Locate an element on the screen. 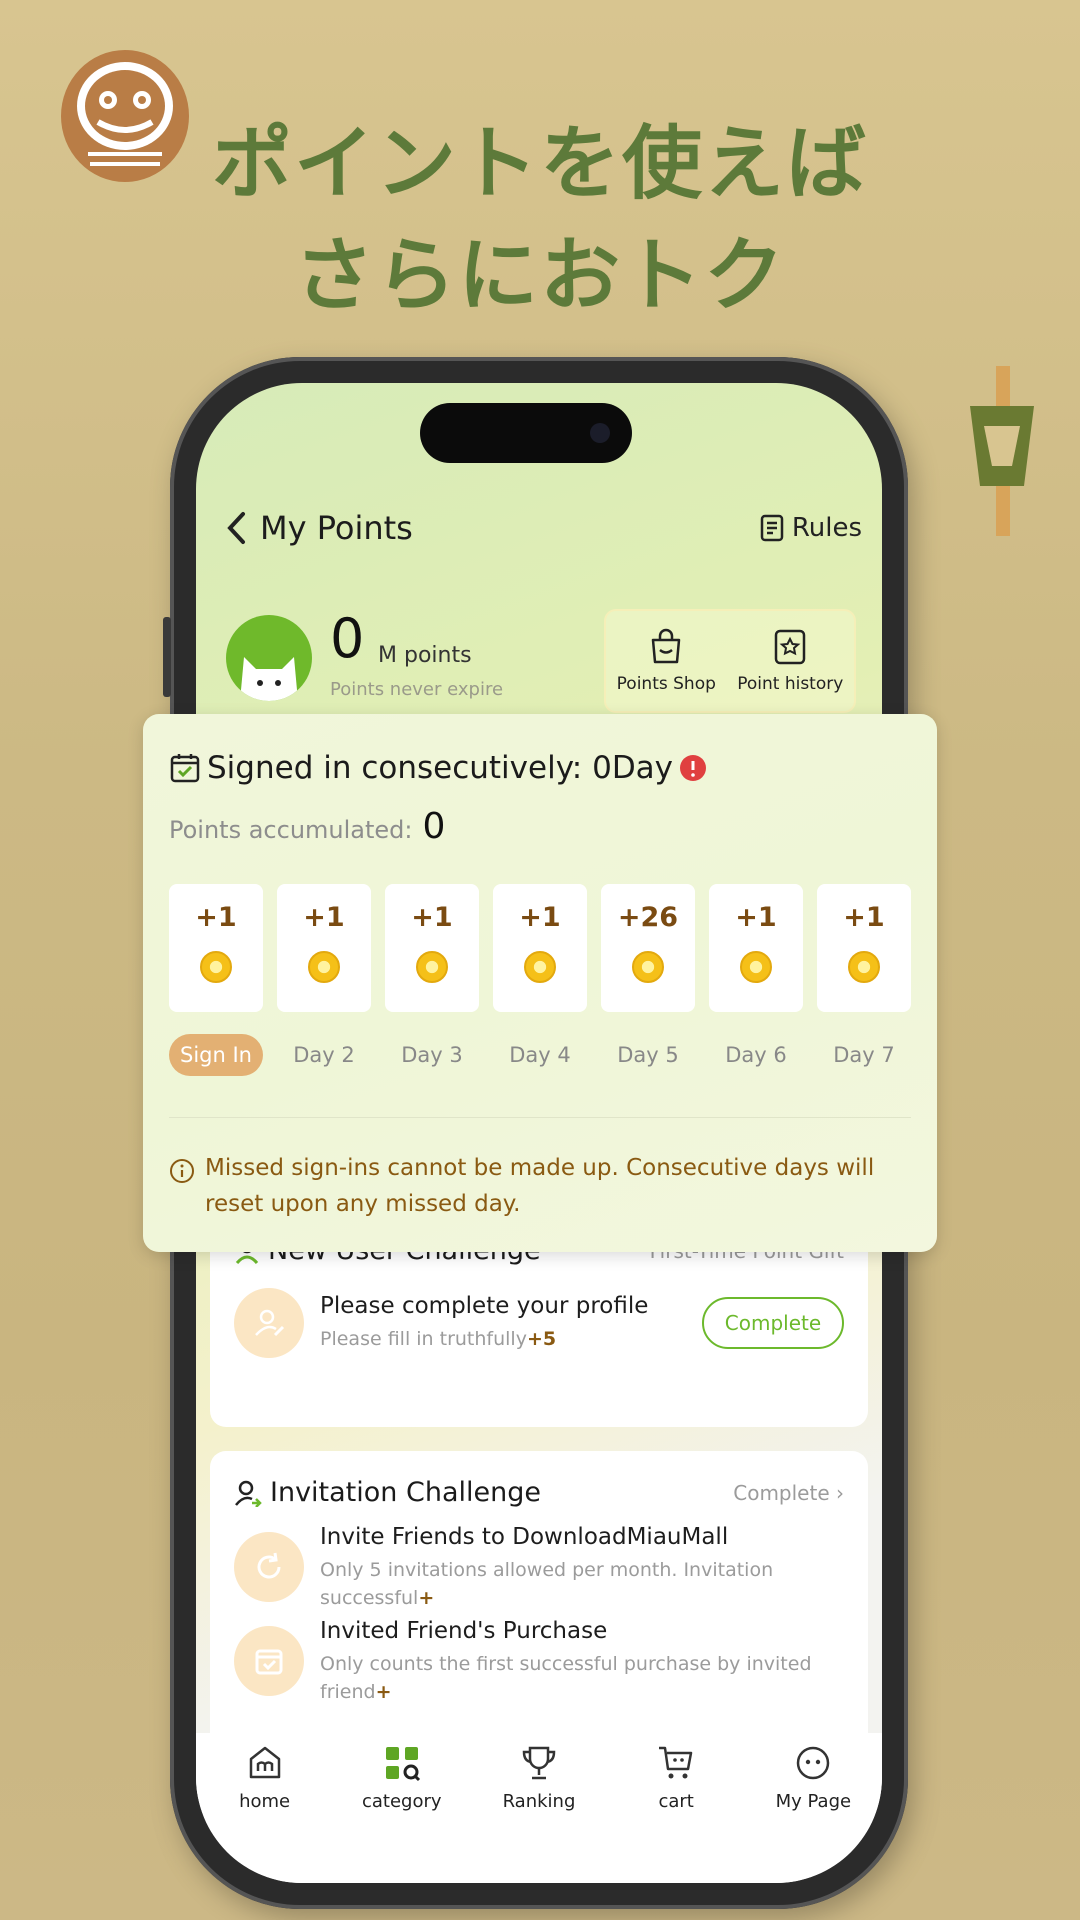  tab-label: cart is located at coordinates (676, 1801).